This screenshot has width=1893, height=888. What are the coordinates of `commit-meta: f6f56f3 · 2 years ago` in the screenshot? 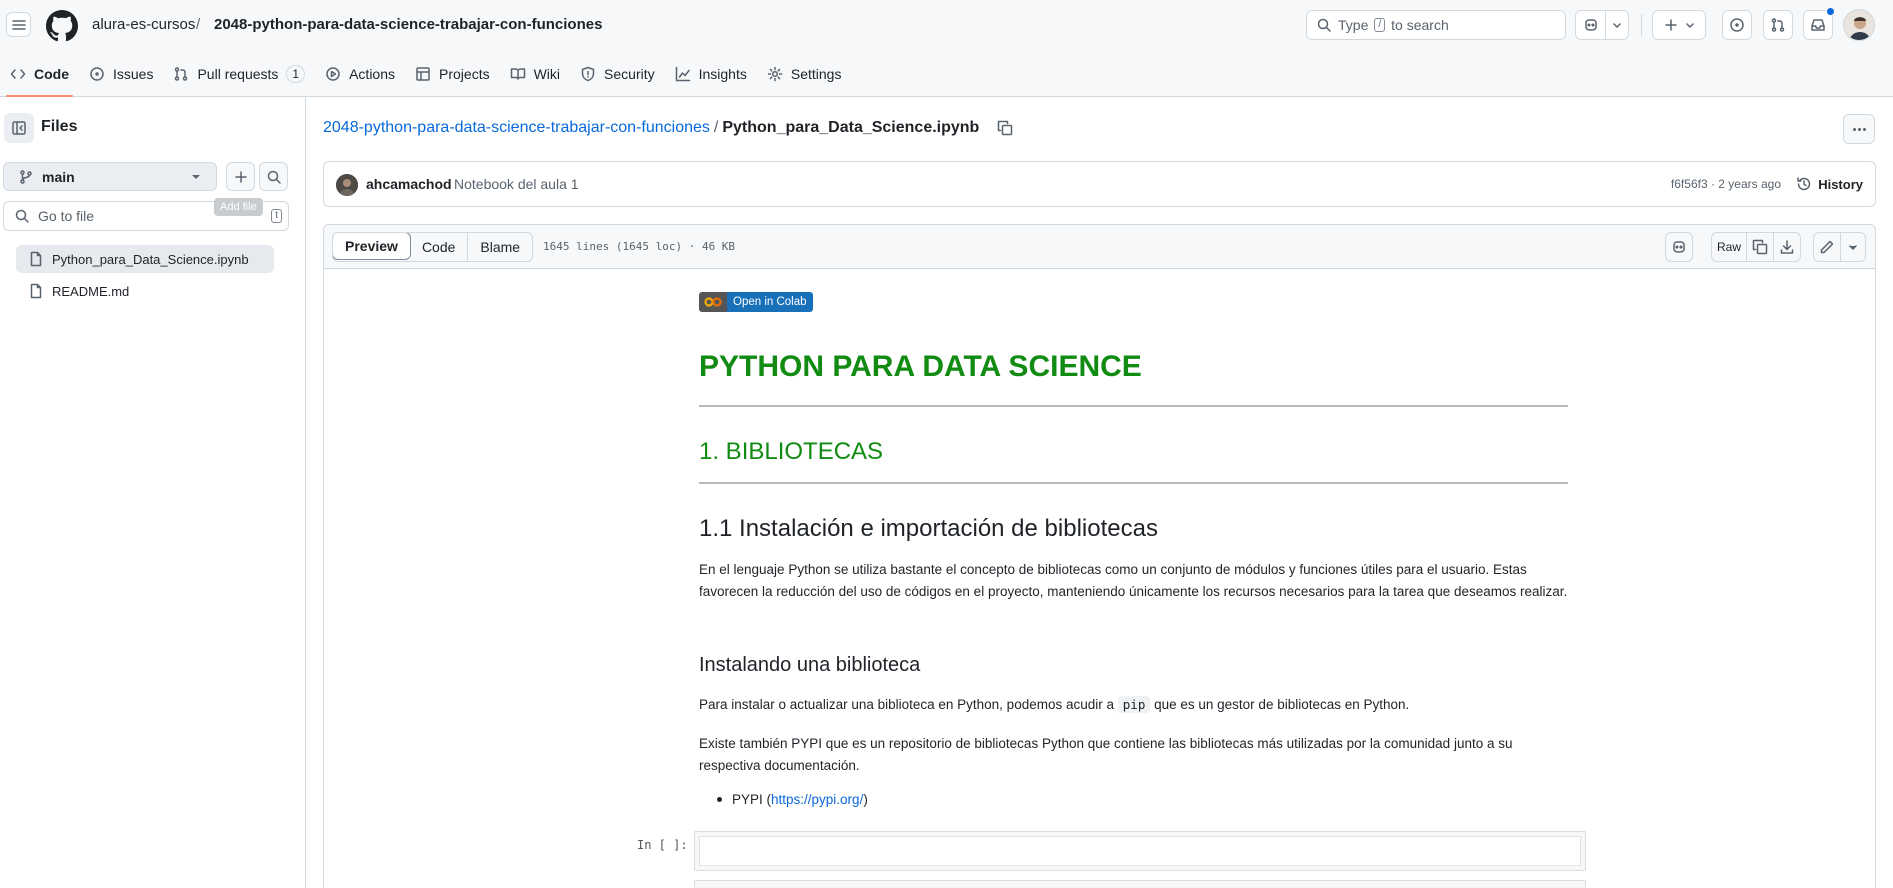 It's located at (1726, 184).